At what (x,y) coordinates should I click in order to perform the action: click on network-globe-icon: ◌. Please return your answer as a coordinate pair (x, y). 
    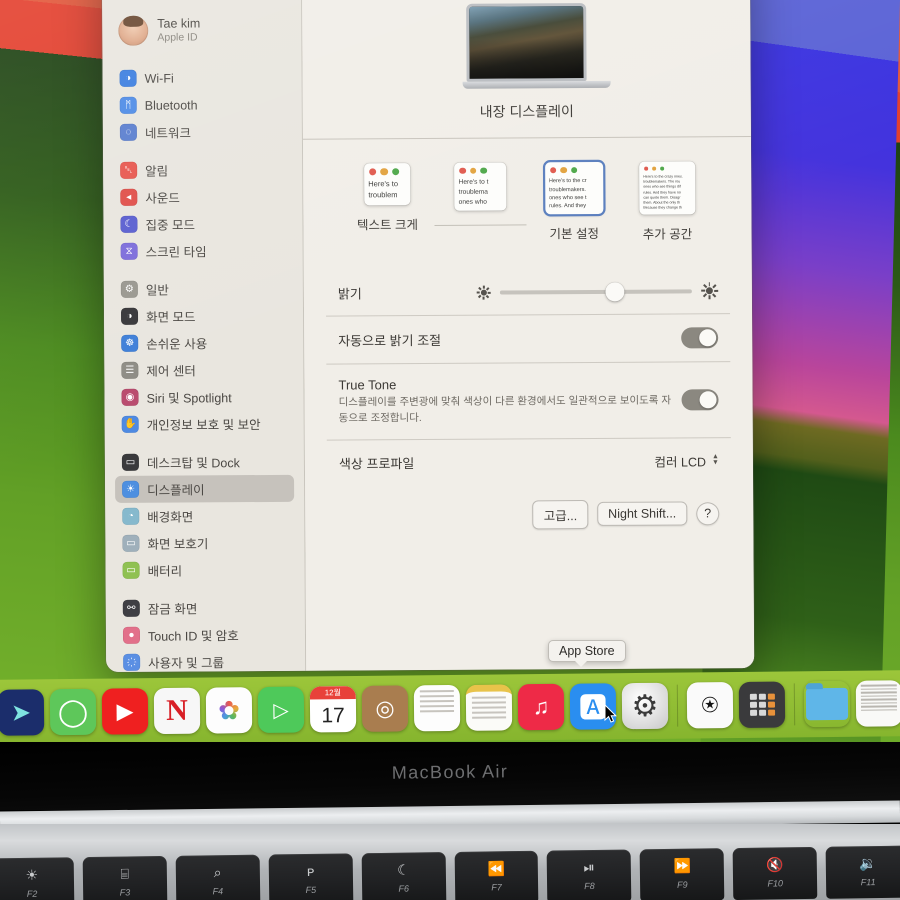
    Looking at the image, I should click on (128, 132).